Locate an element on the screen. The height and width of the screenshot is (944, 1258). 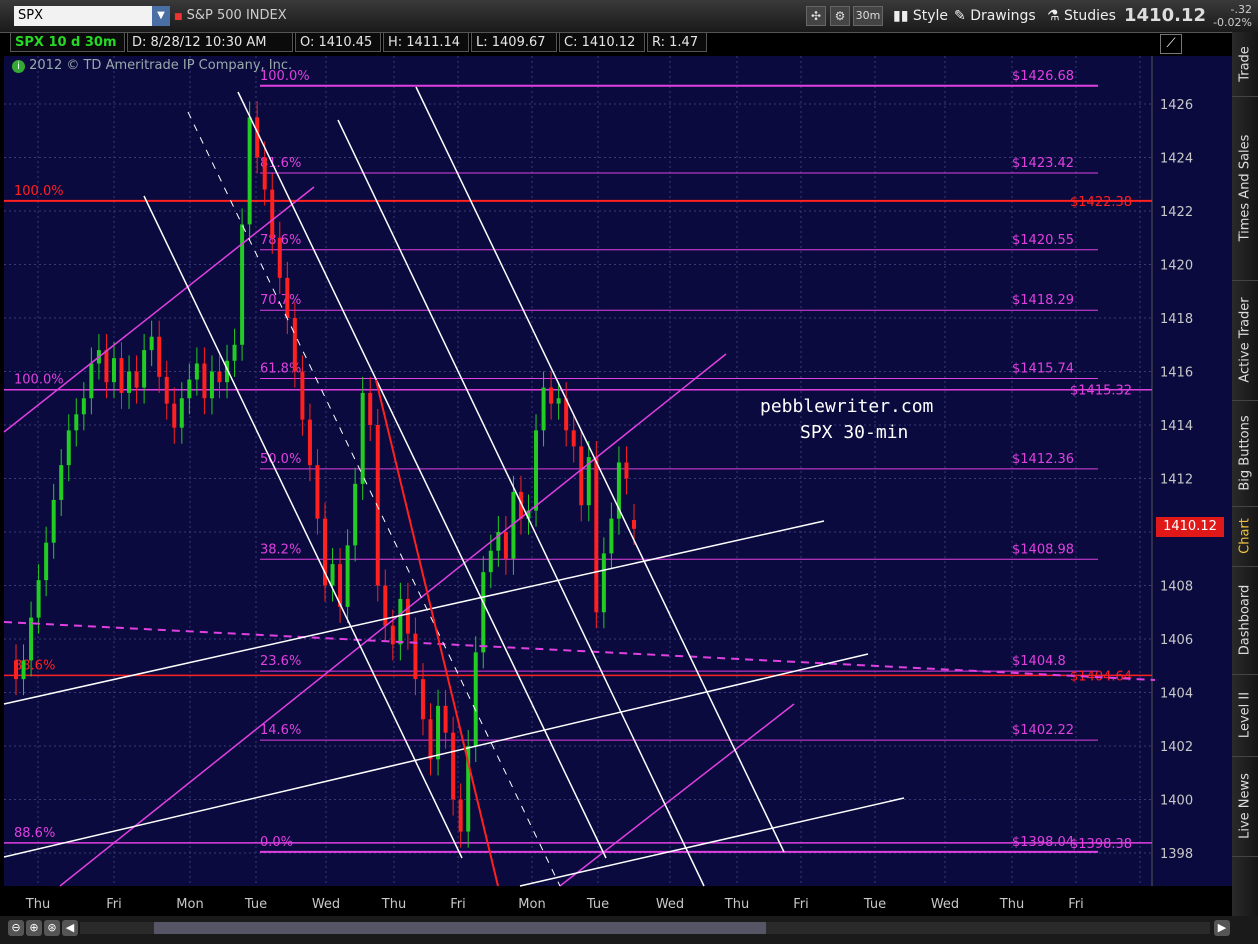
tab-big-buttons: Big Buttons is located at coordinates (1245, 453).